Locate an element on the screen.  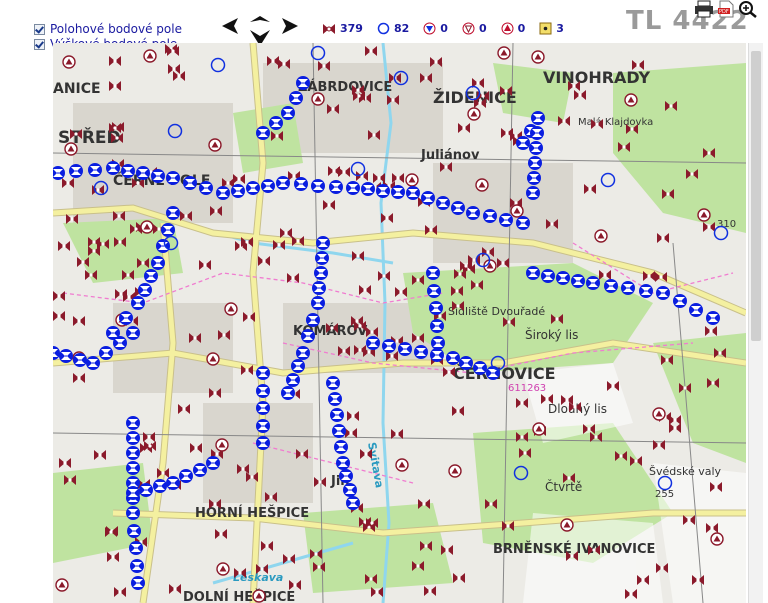
count-trig: 379 is located at coordinates (342, 28).